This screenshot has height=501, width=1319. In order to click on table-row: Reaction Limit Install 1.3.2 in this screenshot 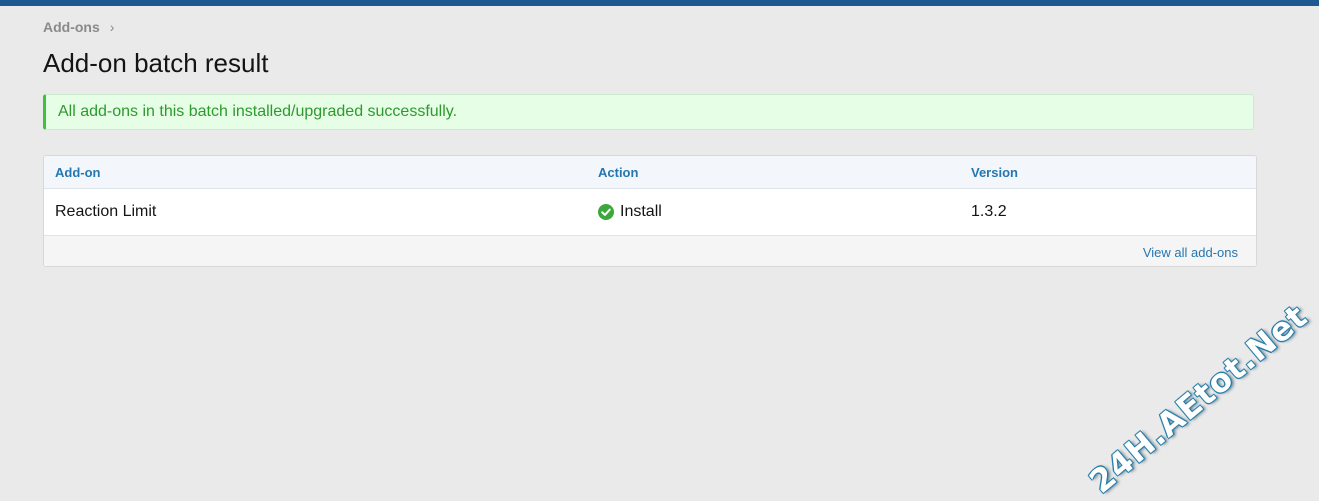, I will do `click(650, 212)`.